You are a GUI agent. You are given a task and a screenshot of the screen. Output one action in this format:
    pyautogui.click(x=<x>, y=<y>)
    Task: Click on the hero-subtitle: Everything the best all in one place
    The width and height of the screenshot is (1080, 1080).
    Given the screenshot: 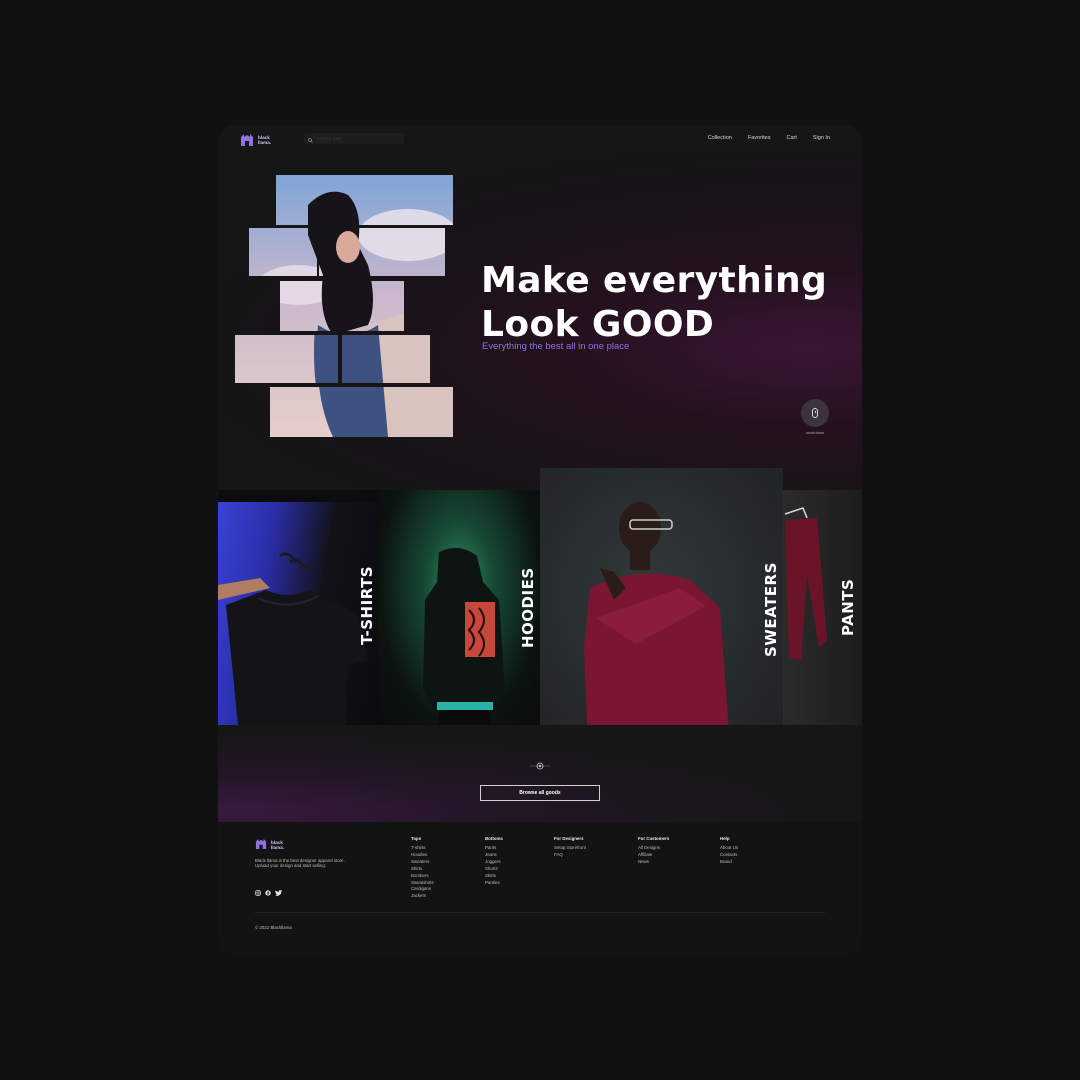 What is the action you would take?
    pyautogui.click(x=556, y=346)
    